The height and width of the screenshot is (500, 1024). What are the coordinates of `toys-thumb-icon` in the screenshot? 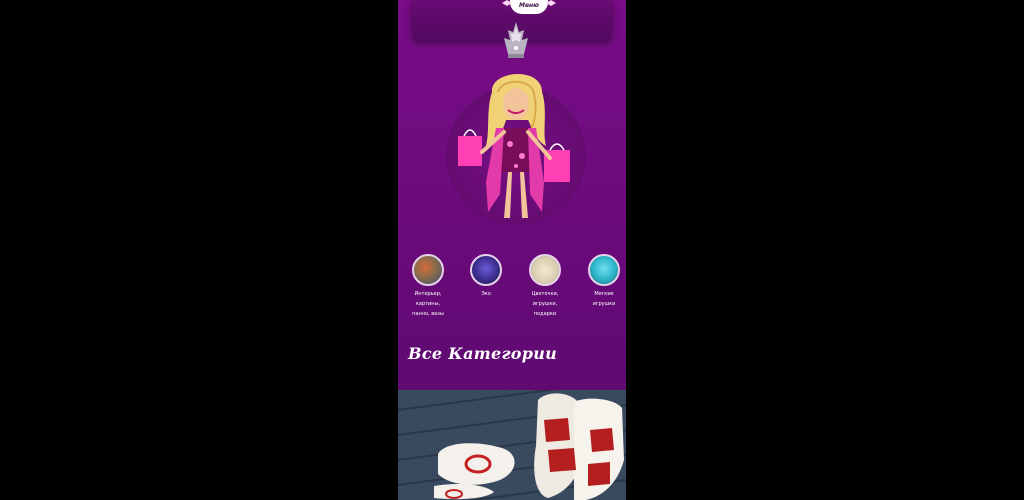 It's located at (604, 270).